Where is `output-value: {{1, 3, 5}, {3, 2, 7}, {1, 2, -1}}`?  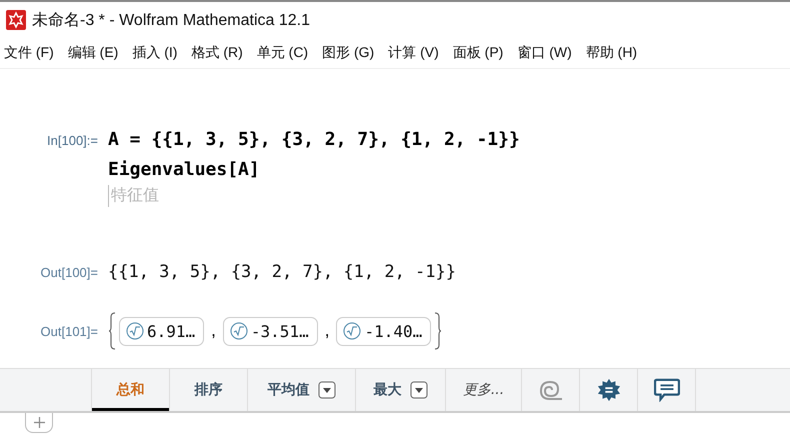 output-value: {{1, 3, 5}, {3, 2, 7}, {1, 2, -1}} is located at coordinates (282, 272).